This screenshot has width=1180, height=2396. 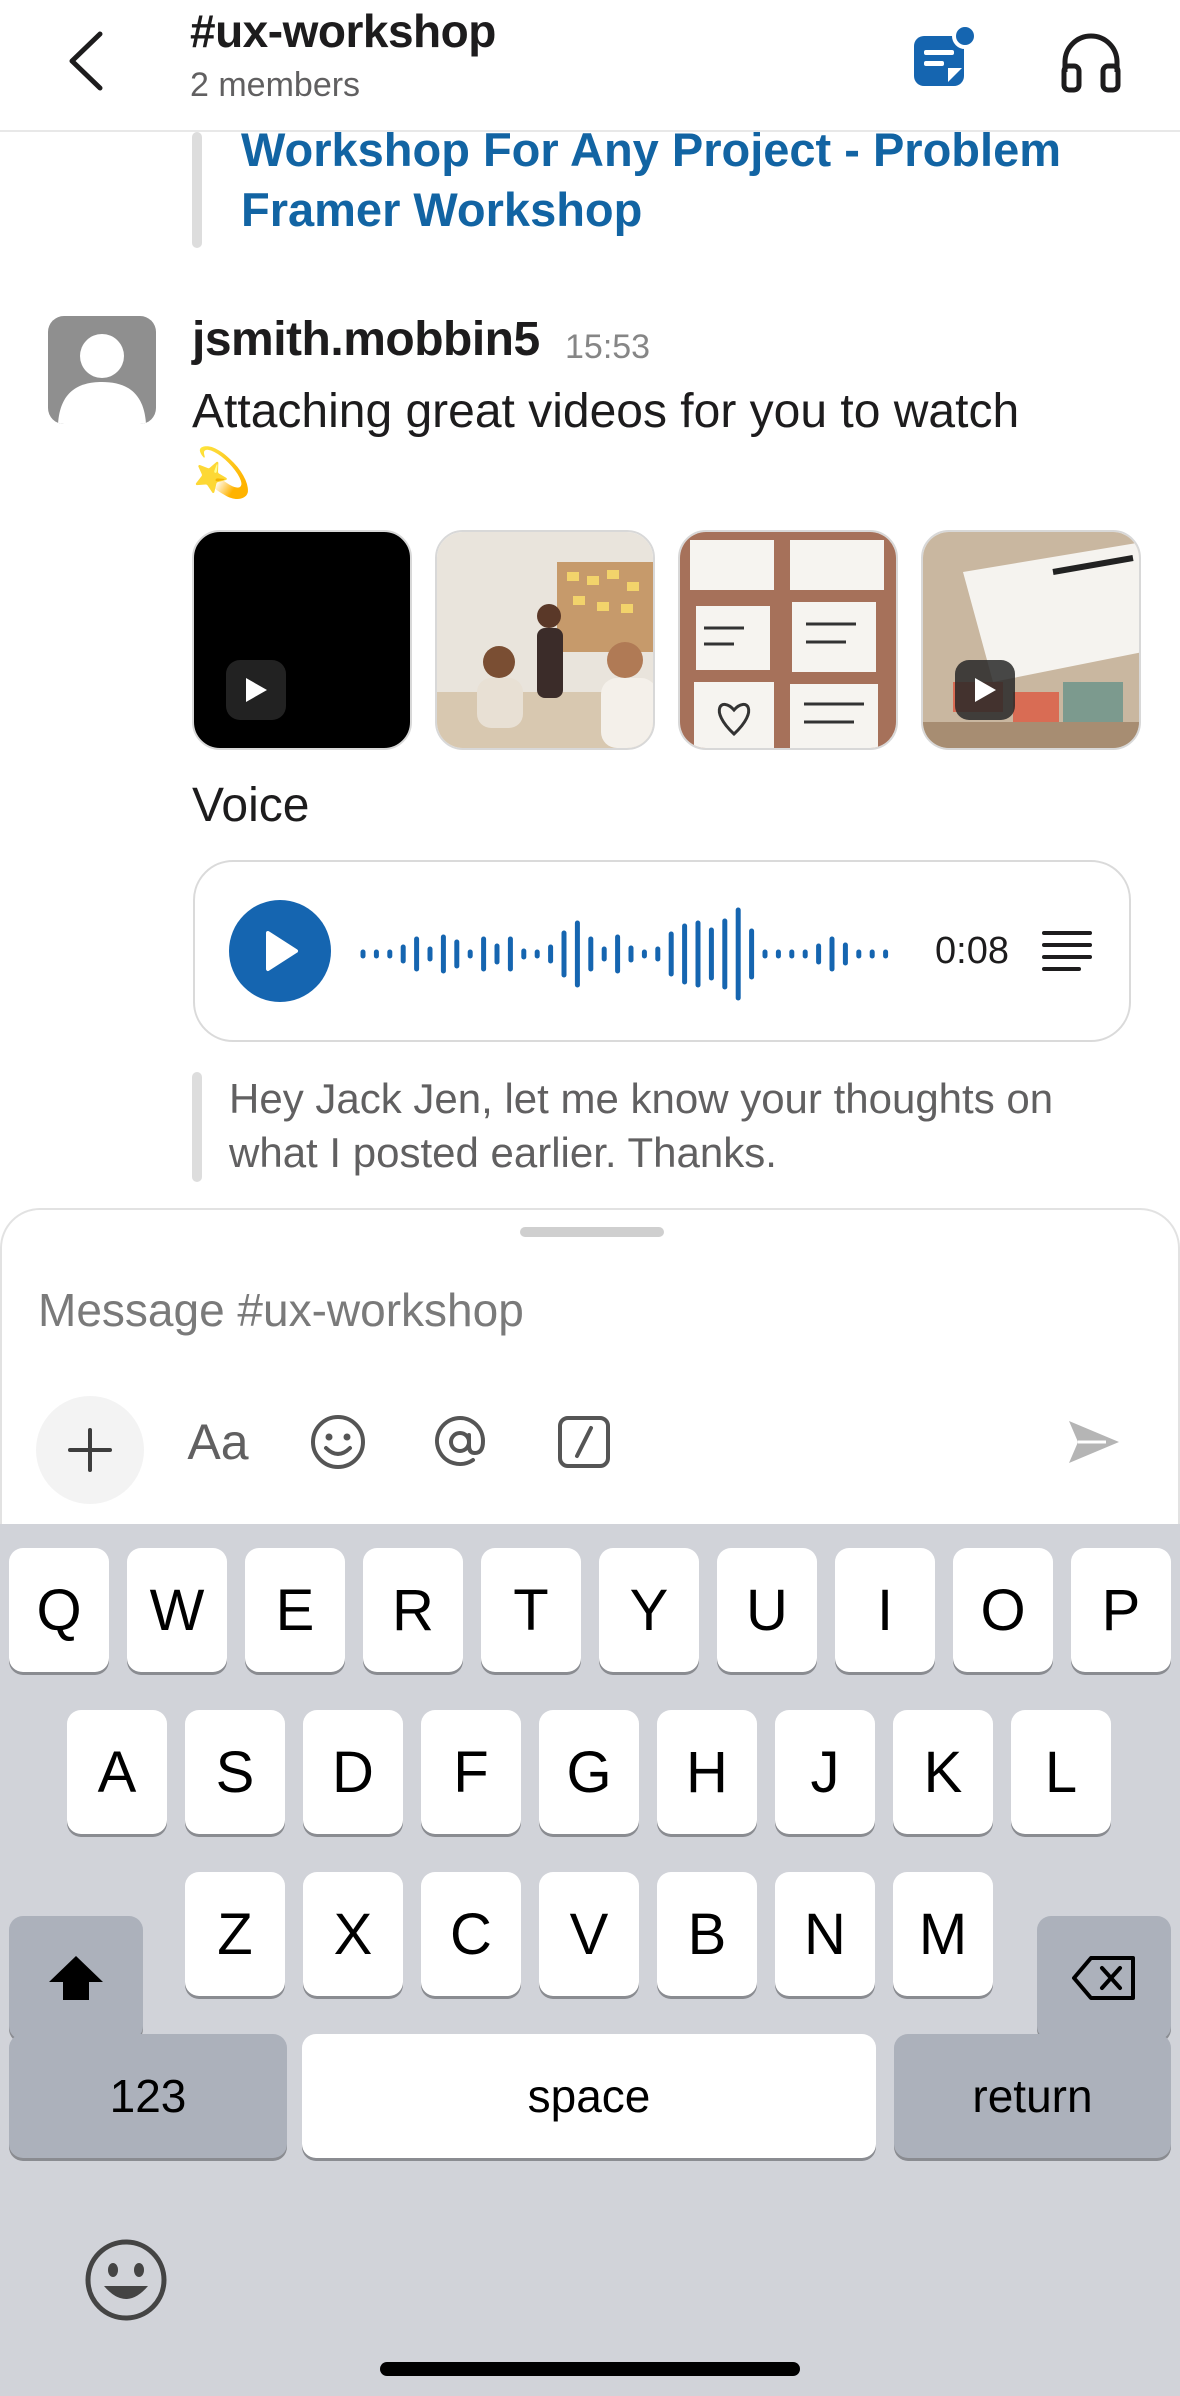 What do you see at coordinates (707, 1934) in the screenshot?
I see `key-b: B` at bounding box center [707, 1934].